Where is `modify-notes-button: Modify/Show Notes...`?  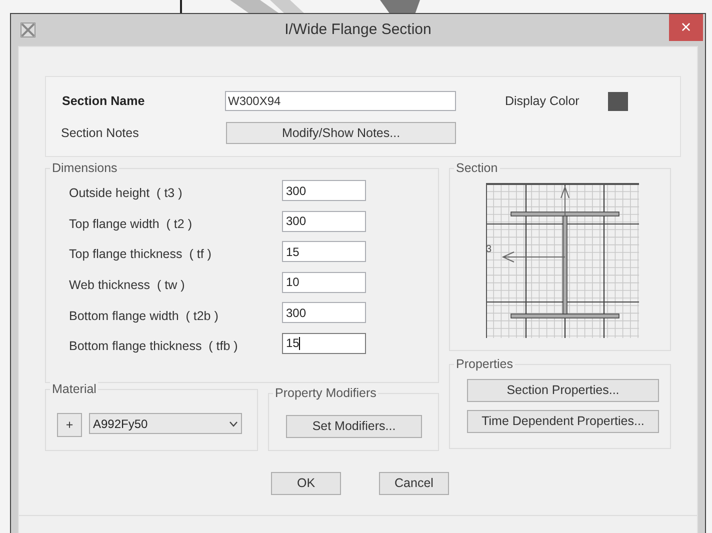 modify-notes-button: Modify/Show Notes... is located at coordinates (341, 133).